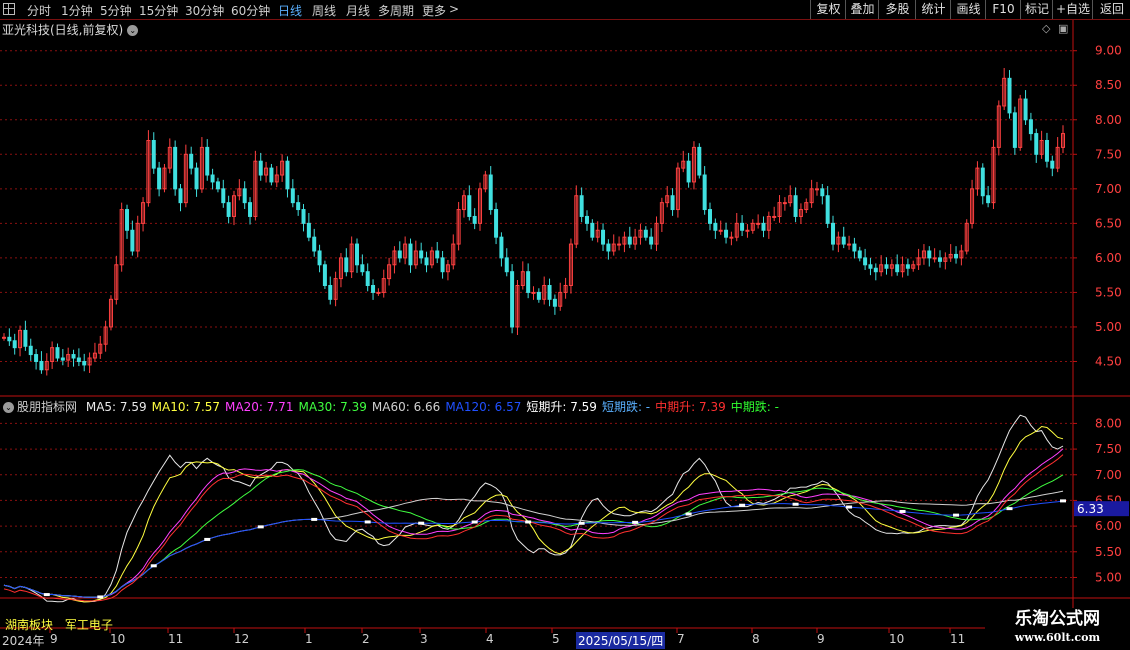 This screenshot has width=1130, height=650. I want to click on more-arrow-icon: >, so click(454, 9).